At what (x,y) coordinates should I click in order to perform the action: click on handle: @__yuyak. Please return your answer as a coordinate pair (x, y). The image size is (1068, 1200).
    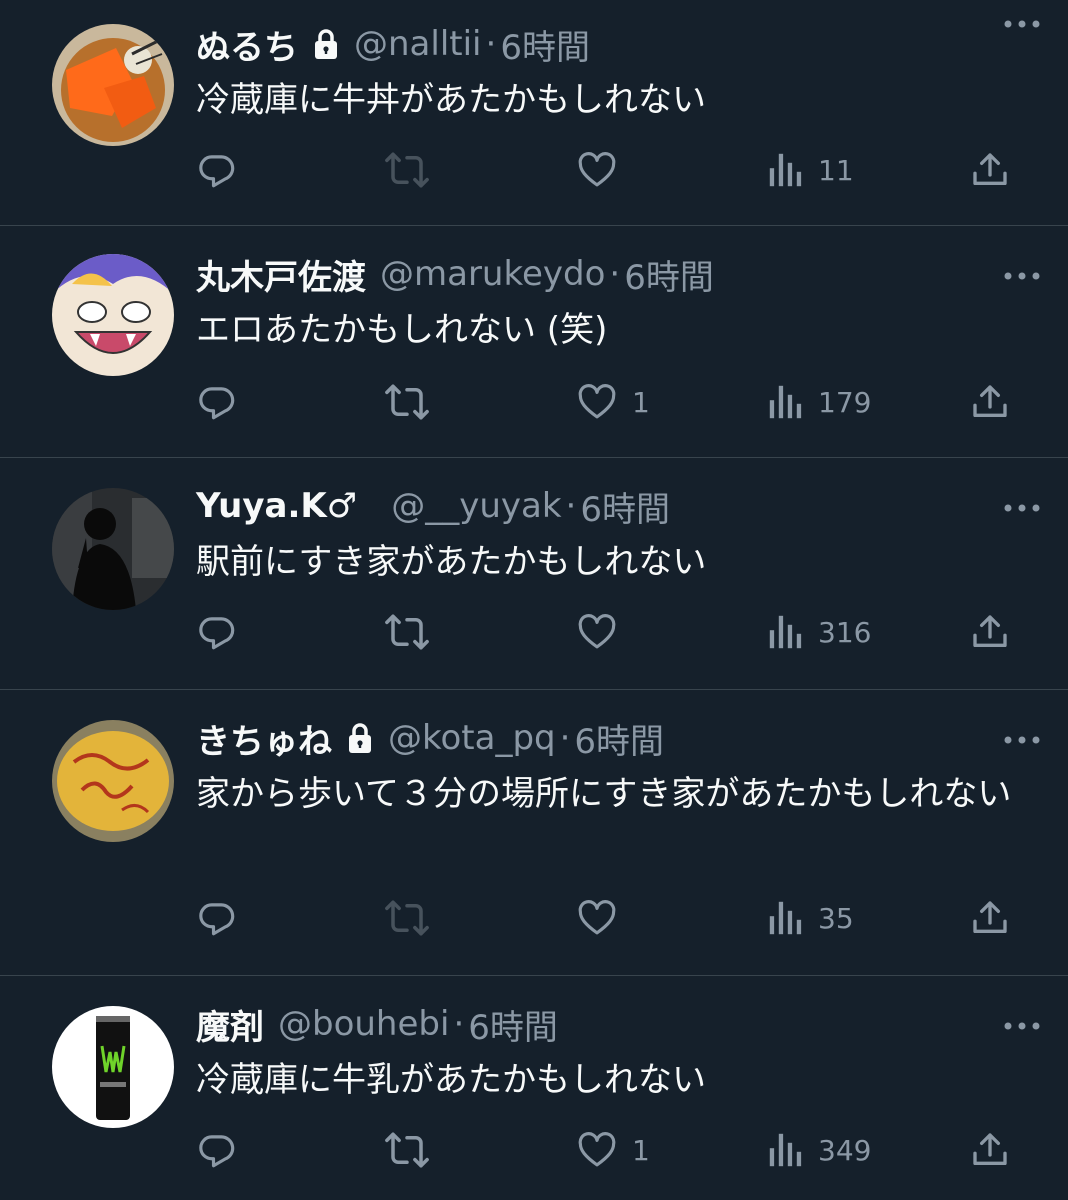
    Looking at the image, I should click on (476, 506).